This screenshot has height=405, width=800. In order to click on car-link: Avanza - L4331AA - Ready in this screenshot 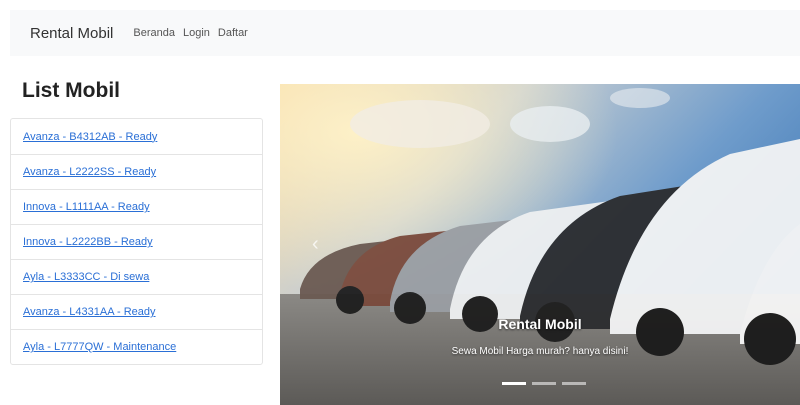, I will do `click(89, 312)`.